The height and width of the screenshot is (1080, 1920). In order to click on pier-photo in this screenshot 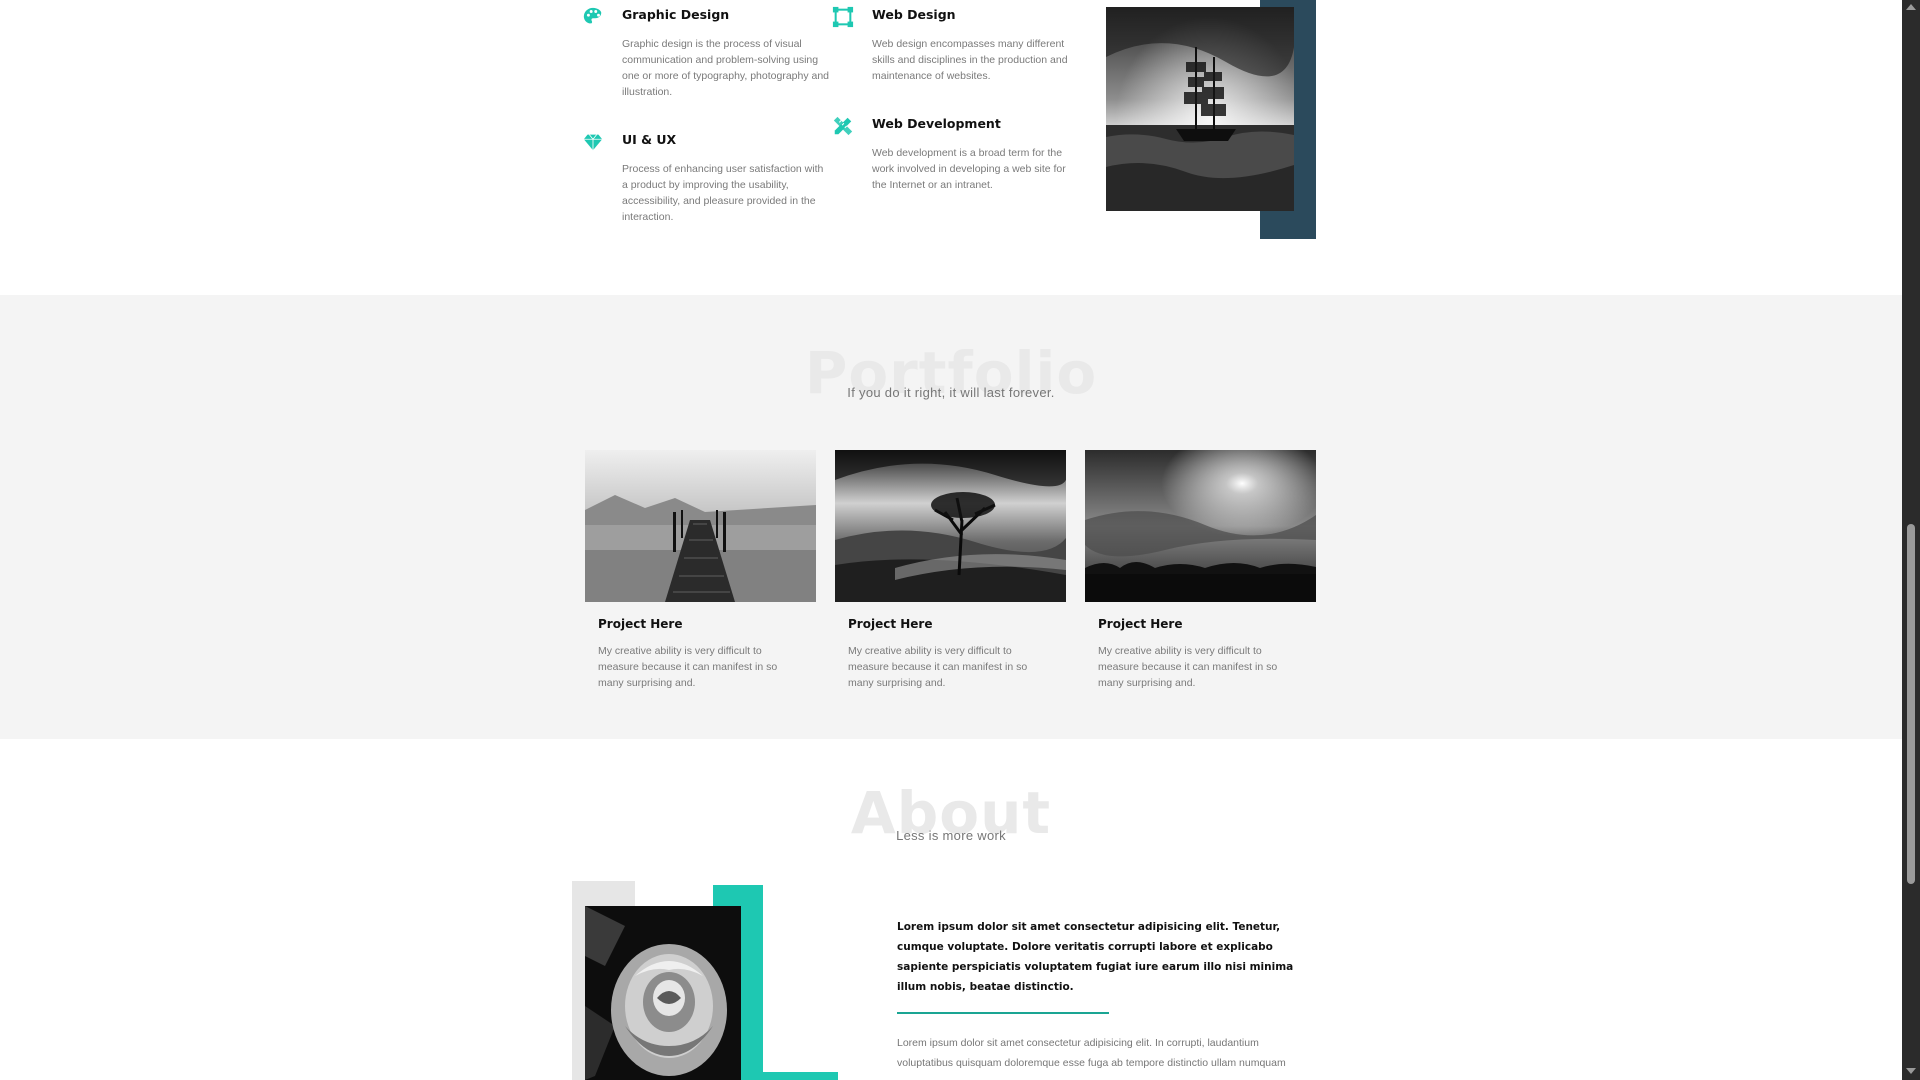, I will do `click(700, 526)`.